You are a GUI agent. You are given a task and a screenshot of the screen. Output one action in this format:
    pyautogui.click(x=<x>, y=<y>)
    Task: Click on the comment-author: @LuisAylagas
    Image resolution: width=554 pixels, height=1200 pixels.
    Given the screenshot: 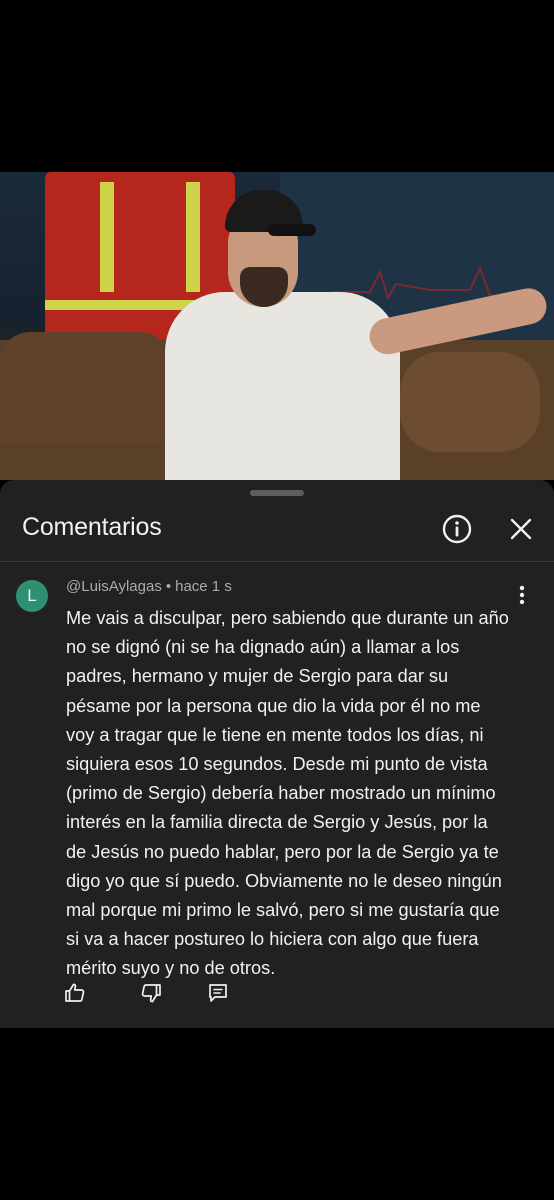 What is the action you would take?
    pyautogui.click(x=114, y=586)
    